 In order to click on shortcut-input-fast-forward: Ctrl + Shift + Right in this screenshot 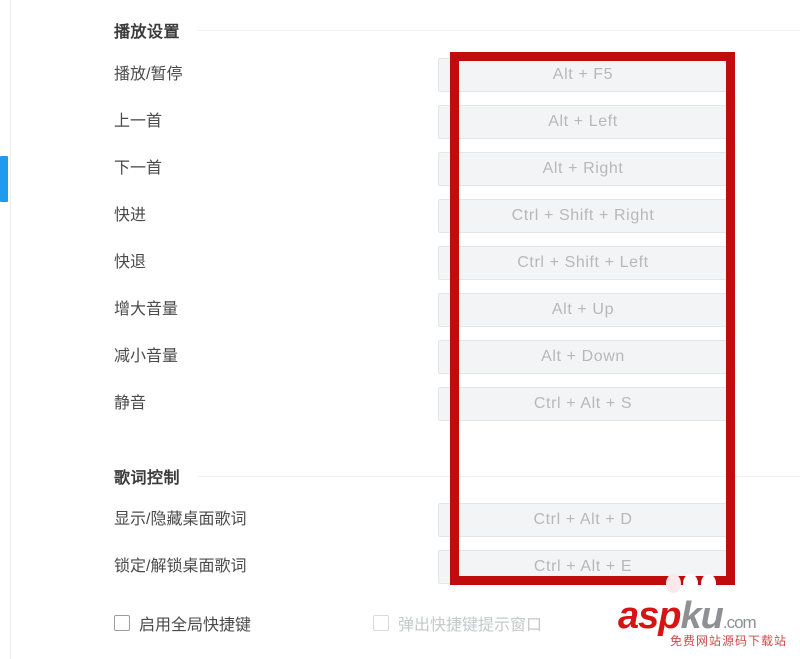, I will do `click(583, 216)`.